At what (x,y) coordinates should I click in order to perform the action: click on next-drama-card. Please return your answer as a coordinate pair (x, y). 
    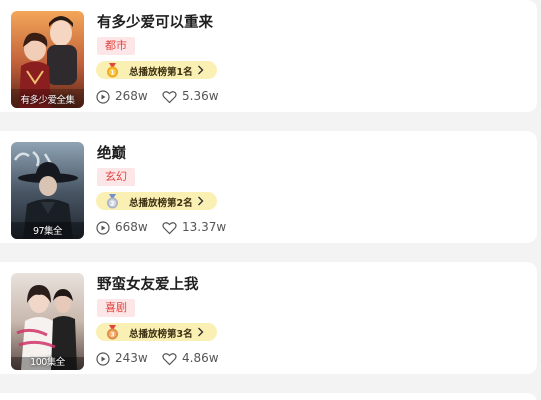
    Looking at the image, I should click on (268, 396).